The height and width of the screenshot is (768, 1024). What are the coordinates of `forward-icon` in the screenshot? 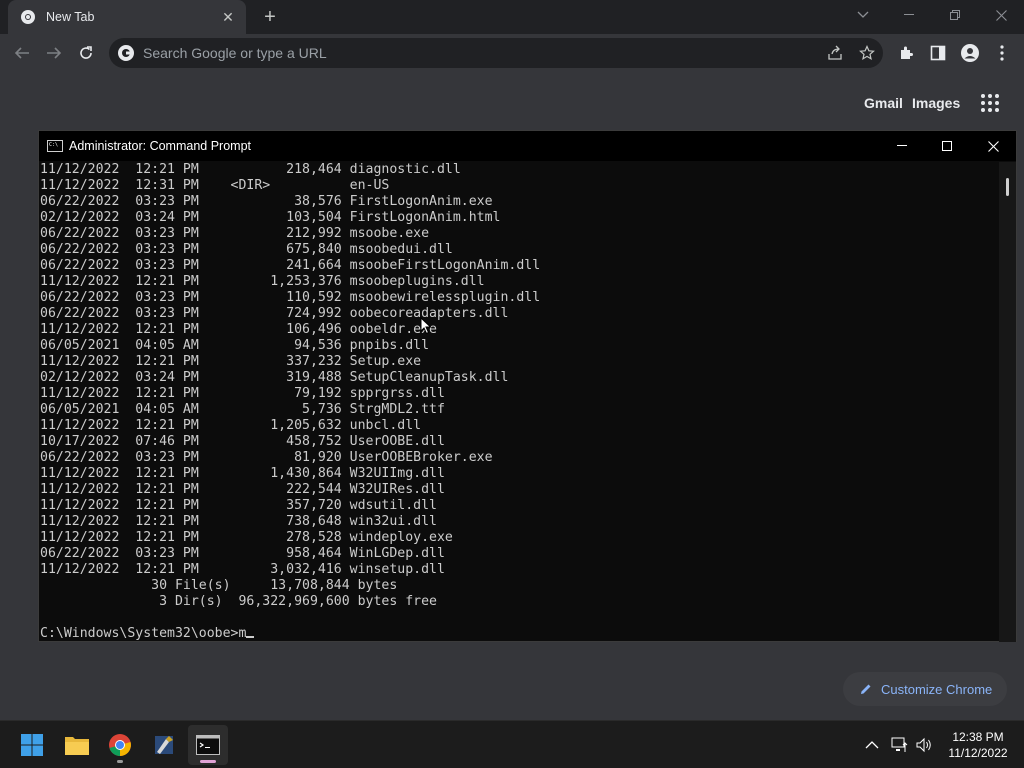 It's located at (54, 53).